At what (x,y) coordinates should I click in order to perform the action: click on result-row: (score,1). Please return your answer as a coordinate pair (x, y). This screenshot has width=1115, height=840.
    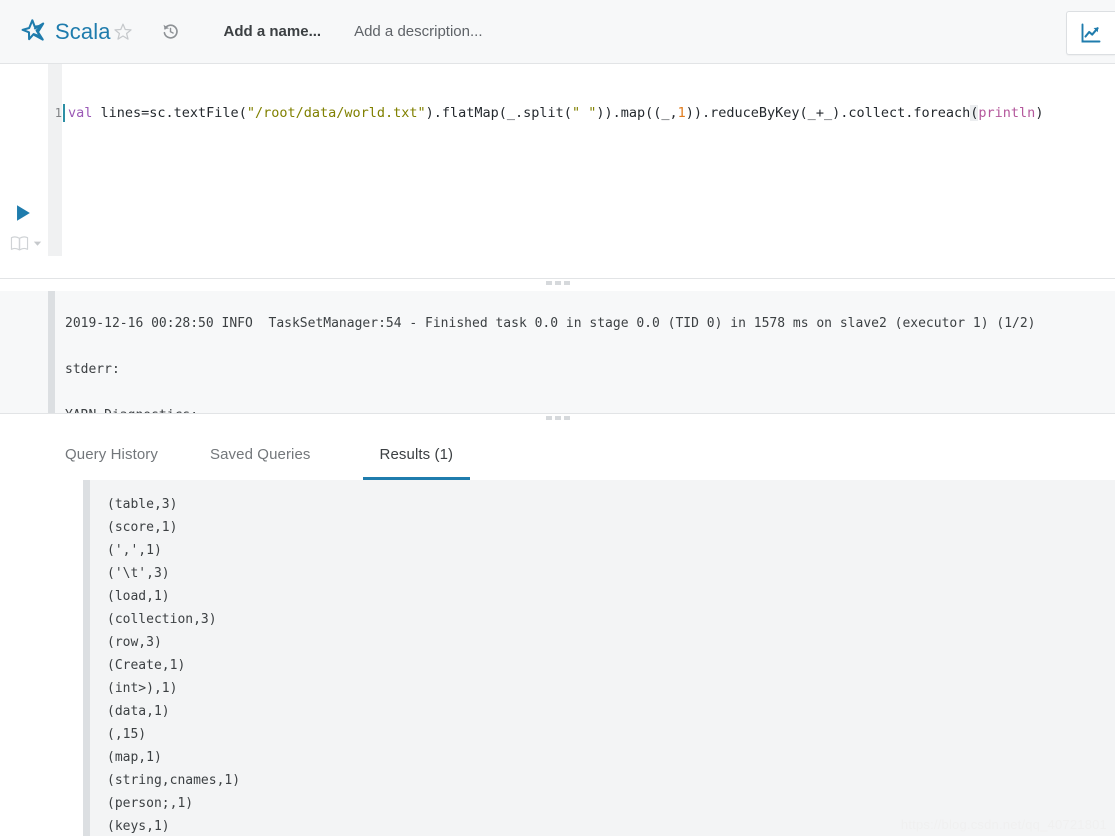
    Looking at the image, I should click on (142, 527).